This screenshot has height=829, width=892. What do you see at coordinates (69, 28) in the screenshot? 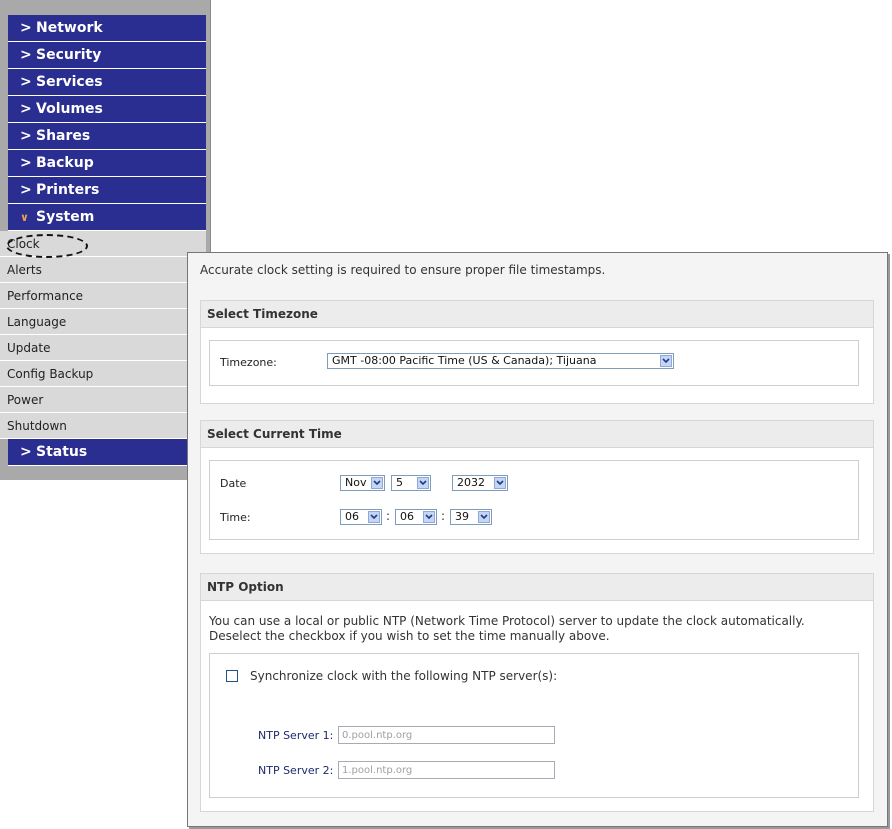
I see `sidebar-item-label: Network` at bounding box center [69, 28].